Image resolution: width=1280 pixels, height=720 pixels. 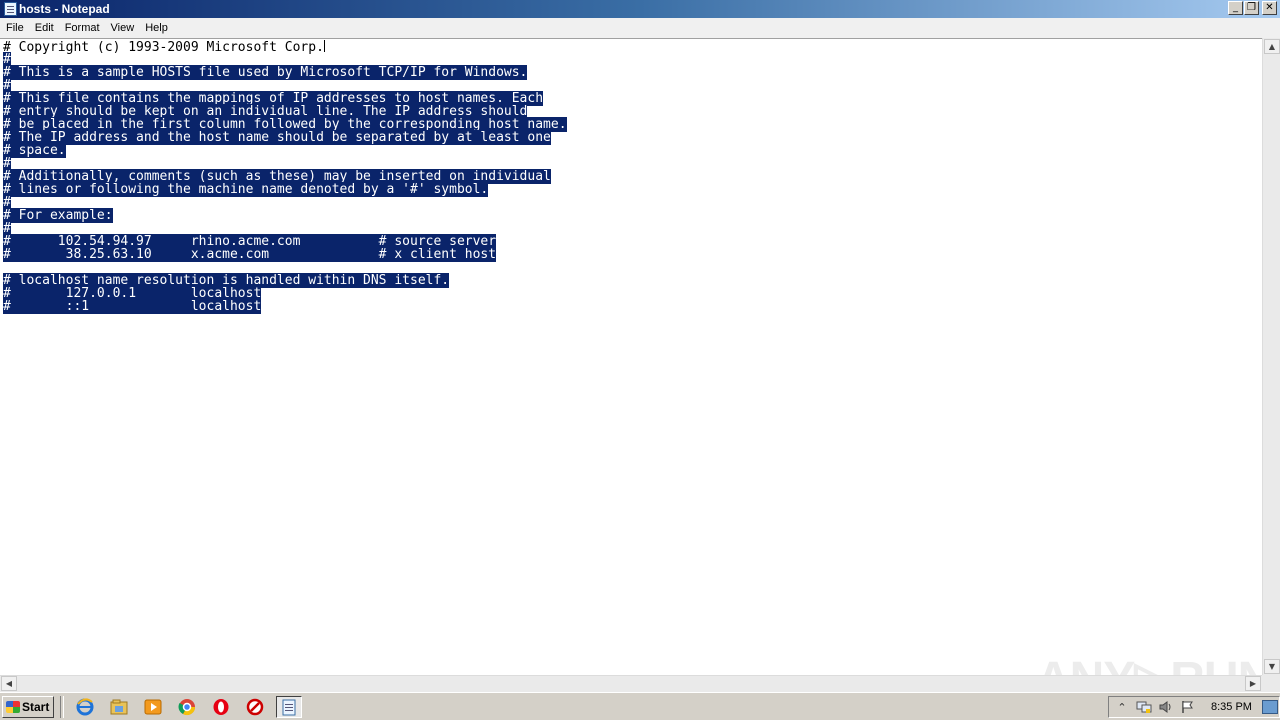 I want to click on menu-format: Format, so click(x=82, y=28).